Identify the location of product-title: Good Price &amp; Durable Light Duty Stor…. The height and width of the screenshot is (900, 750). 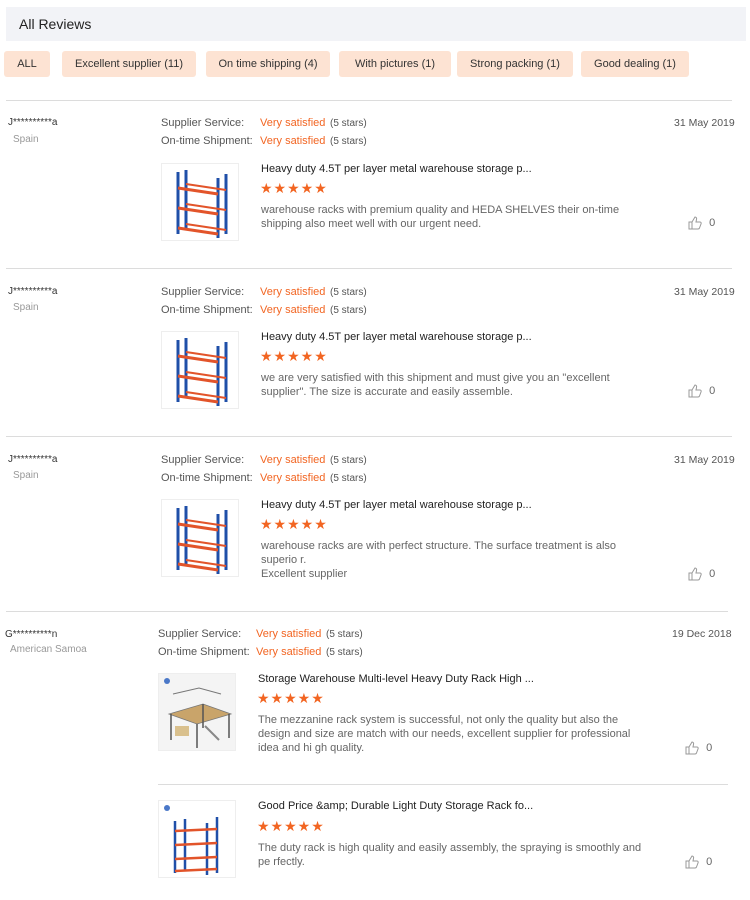
(395, 806).